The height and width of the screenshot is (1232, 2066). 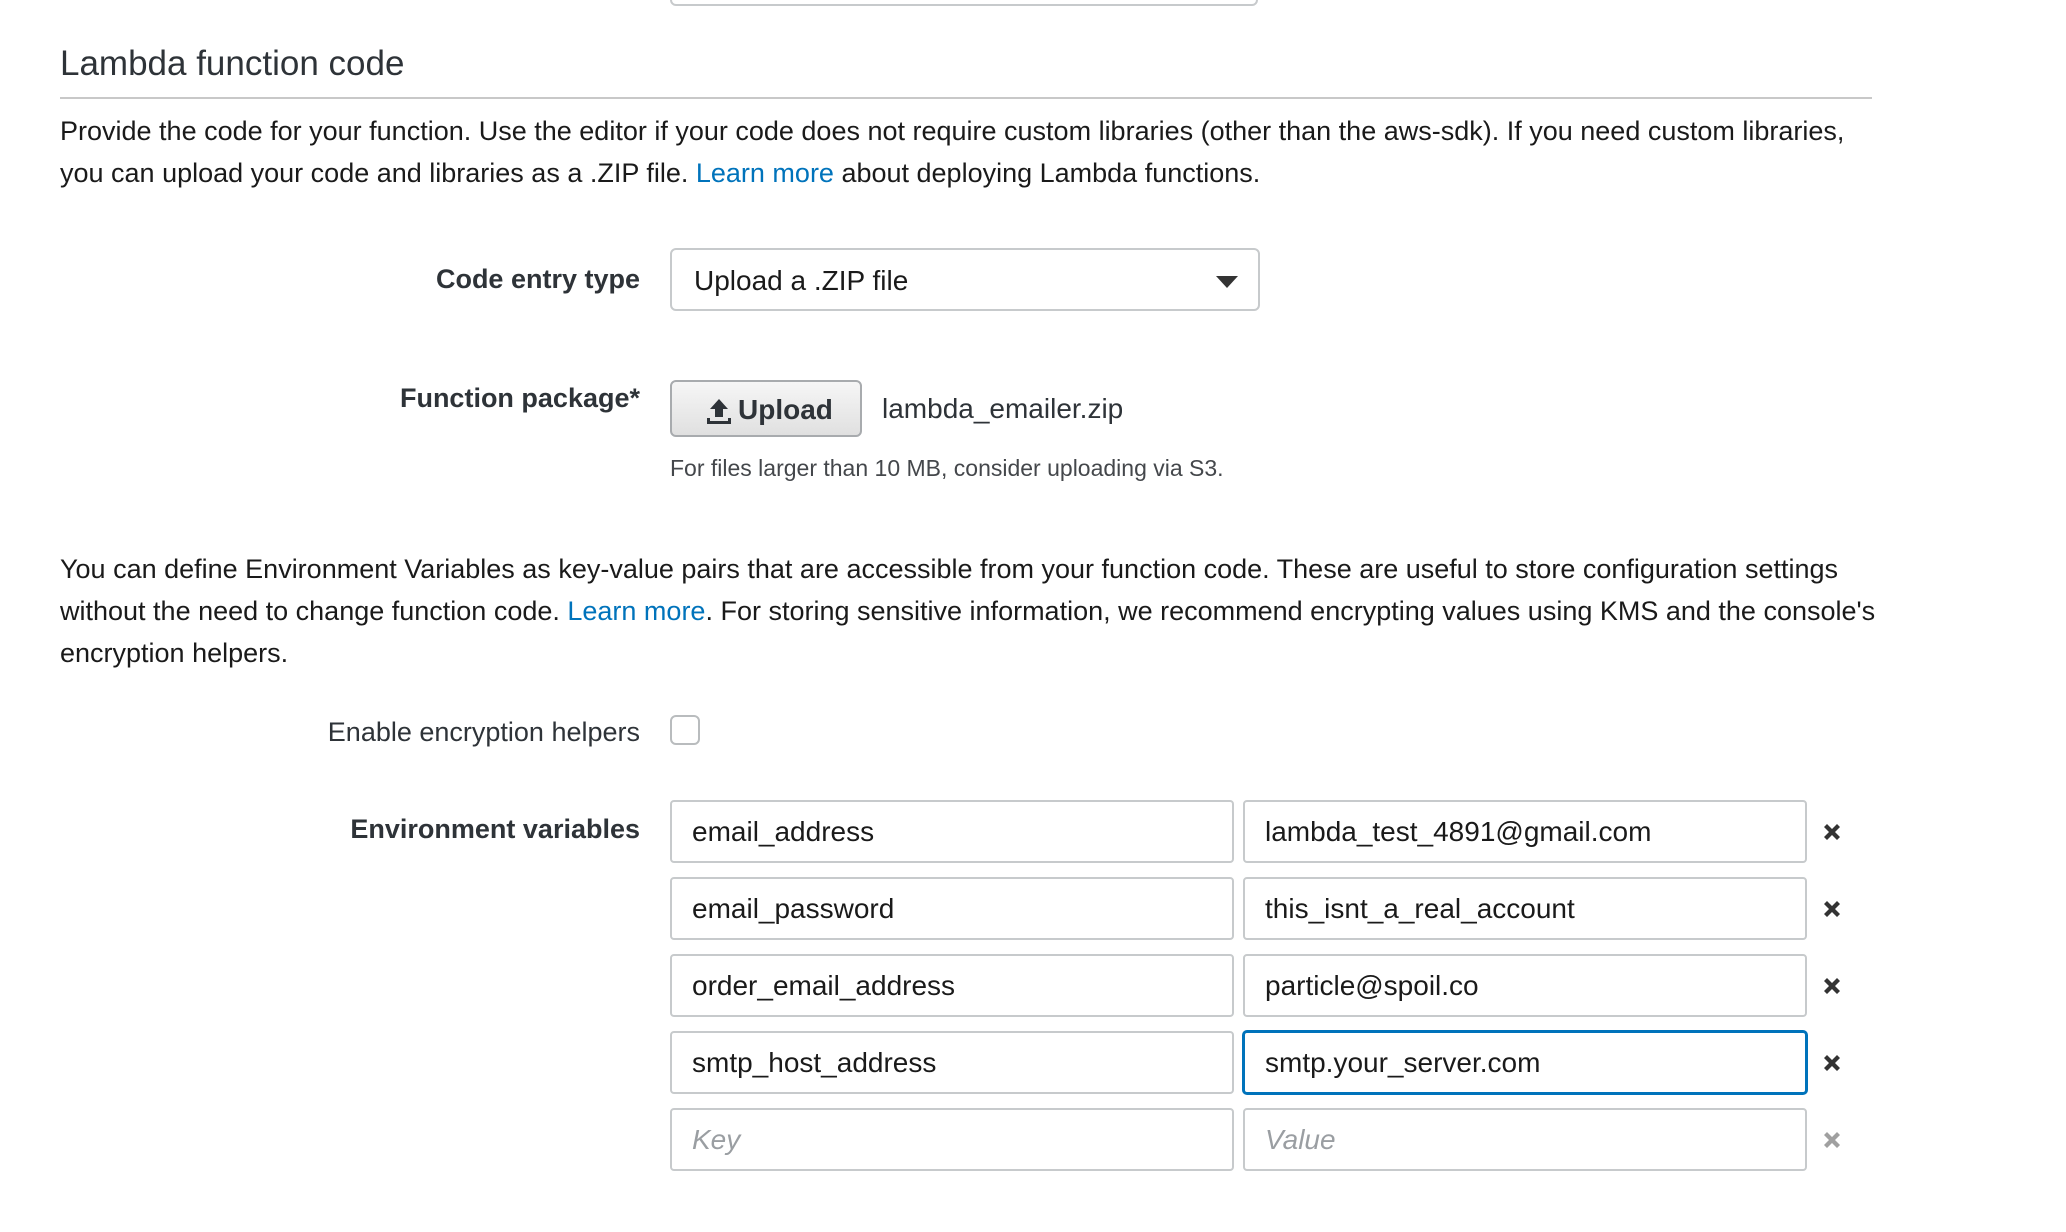 I want to click on env-key-new-input, so click(x=952, y=1139).